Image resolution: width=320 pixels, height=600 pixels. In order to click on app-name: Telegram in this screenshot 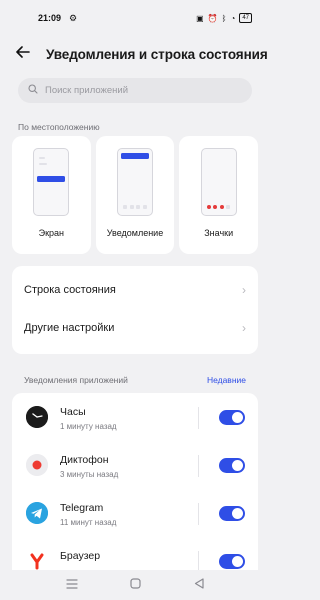, I will do `click(82, 508)`.